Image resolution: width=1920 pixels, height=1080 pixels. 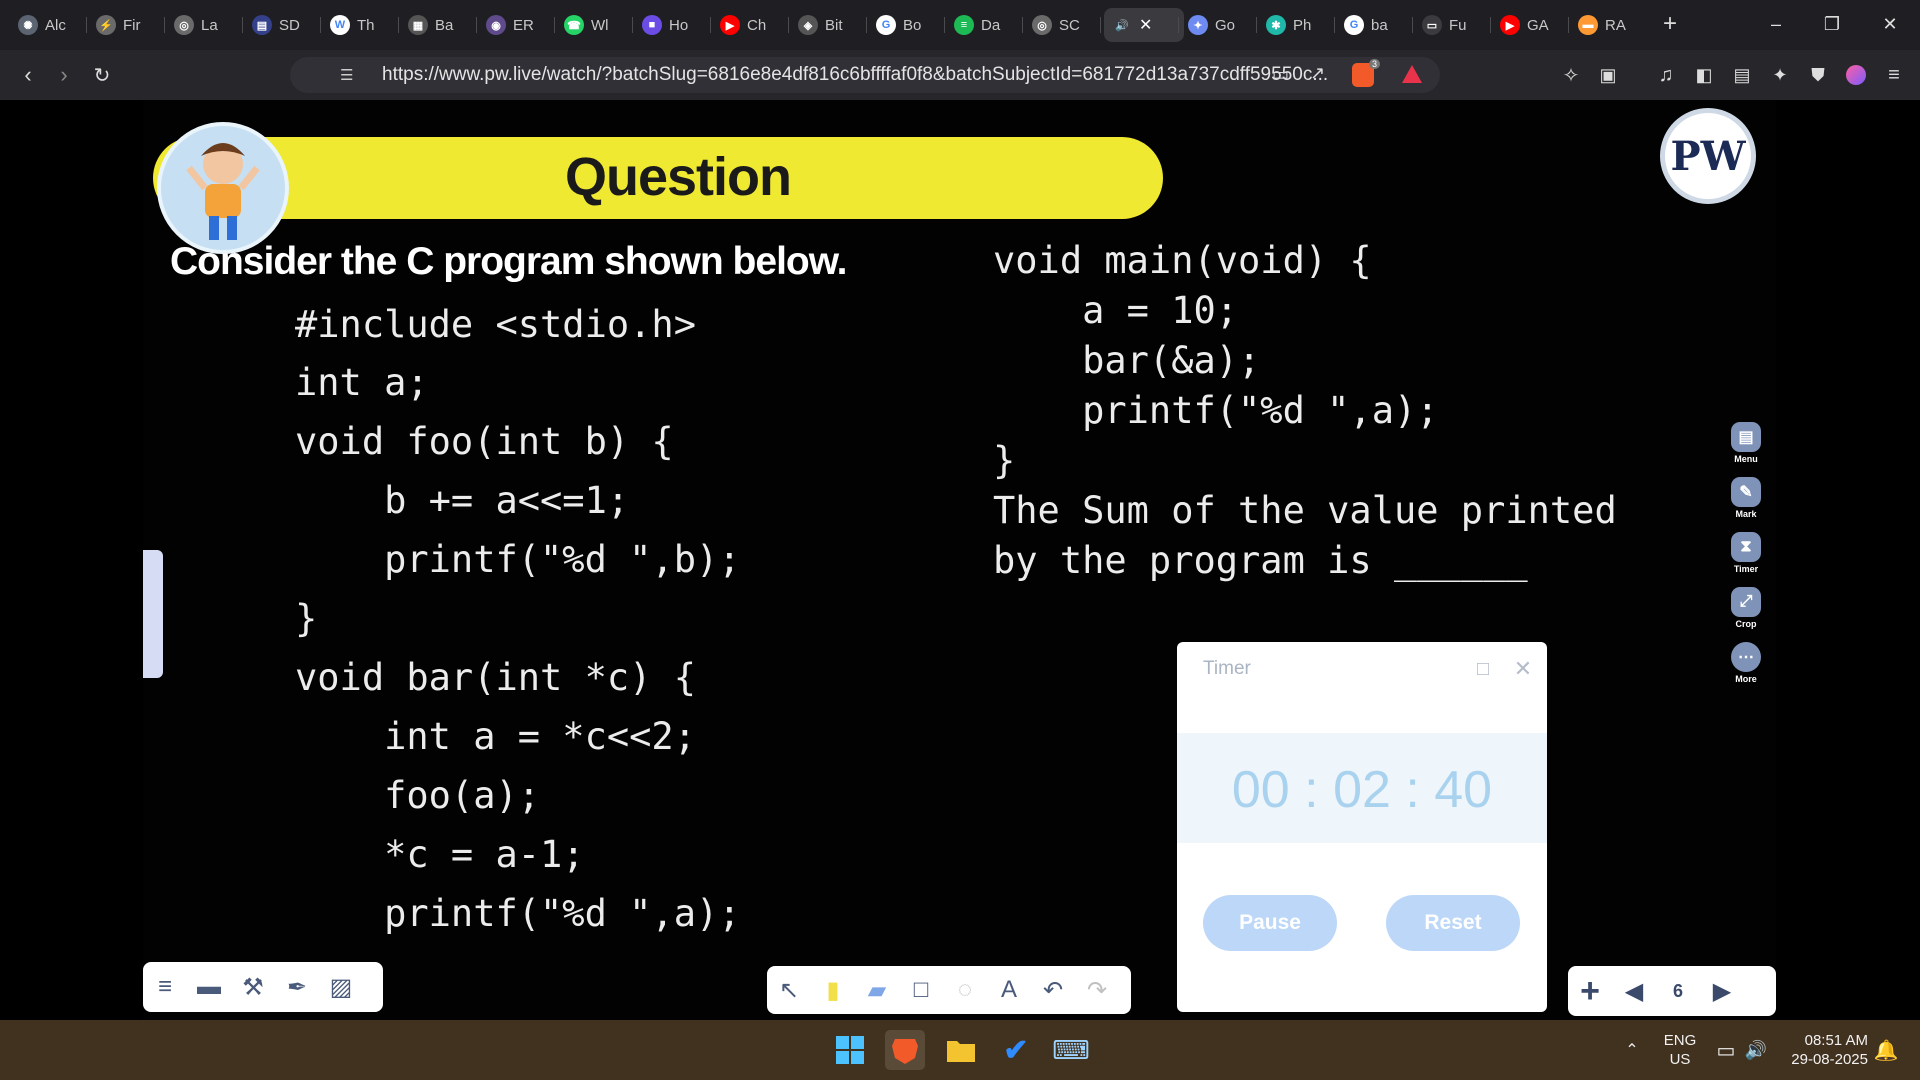 I want to click on browser-tab: ✱ Ph, so click(x=1292, y=25).